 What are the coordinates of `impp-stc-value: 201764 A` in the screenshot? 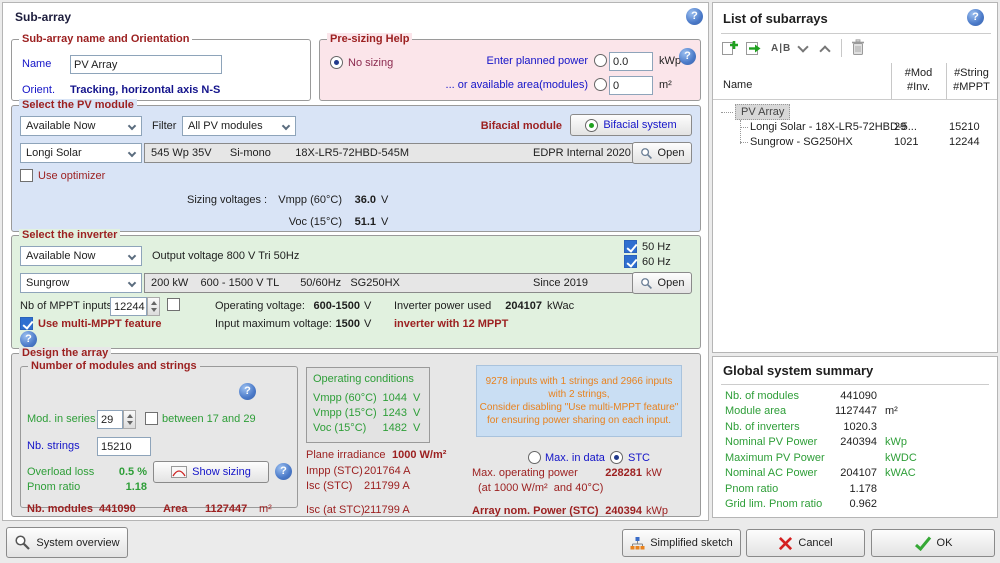 It's located at (387, 471).